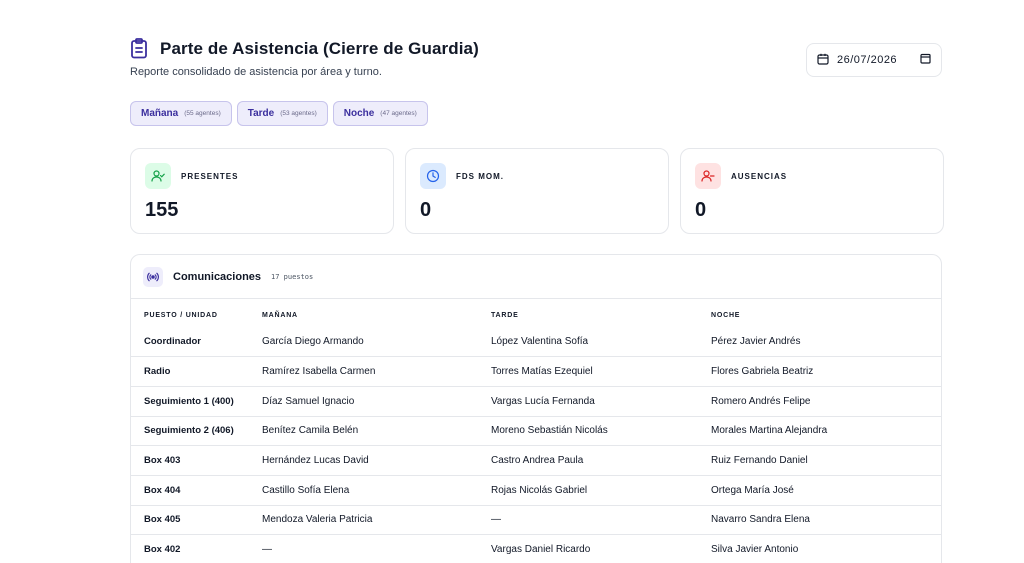 This screenshot has height=563, width=1024. What do you see at coordinates (196, 519) in the screenshot?
I see `unit-cell: Box 405` at bounding box center [196, 519].